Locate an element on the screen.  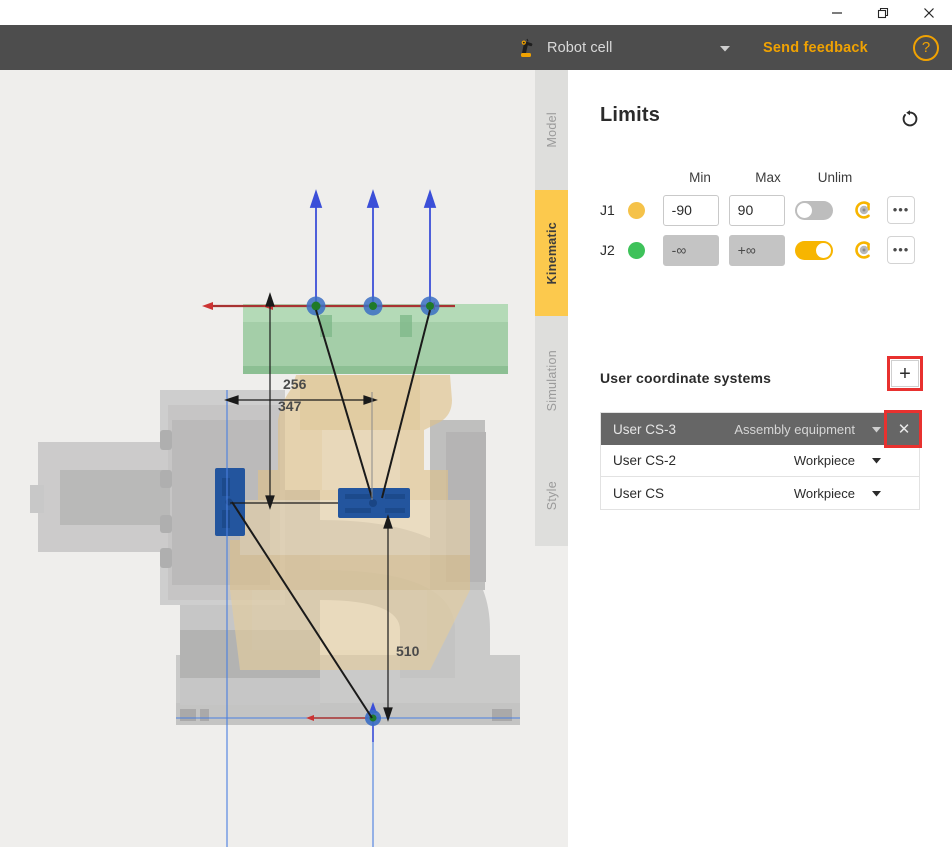
column-header-min: Min is located at coordinates (700, 177).